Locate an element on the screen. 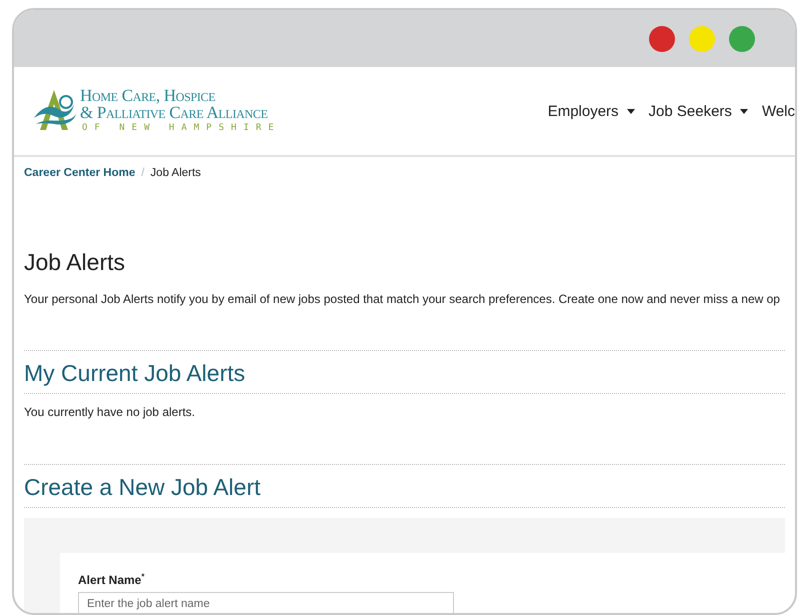  field-label: Alert Name$^{*}$ is located at coordinates (111, 579).